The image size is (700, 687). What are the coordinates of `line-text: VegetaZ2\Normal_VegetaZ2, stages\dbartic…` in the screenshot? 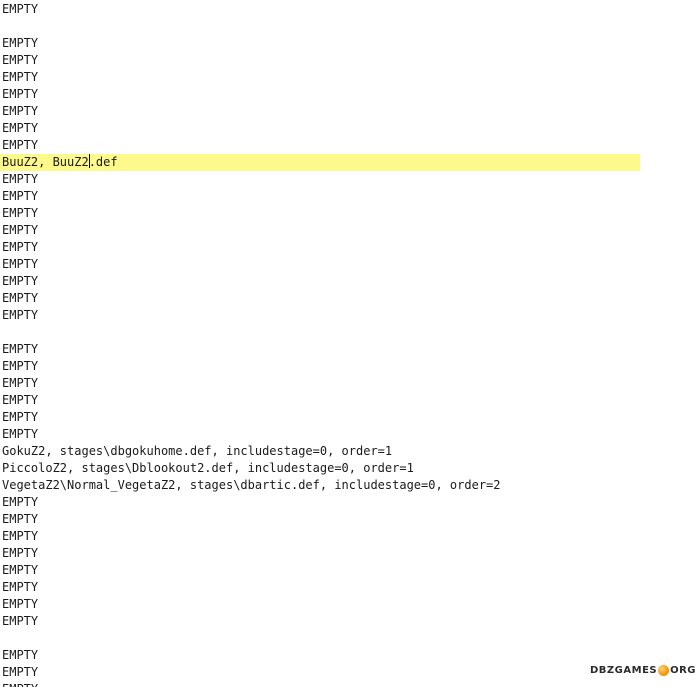 It's located at (251, 485).